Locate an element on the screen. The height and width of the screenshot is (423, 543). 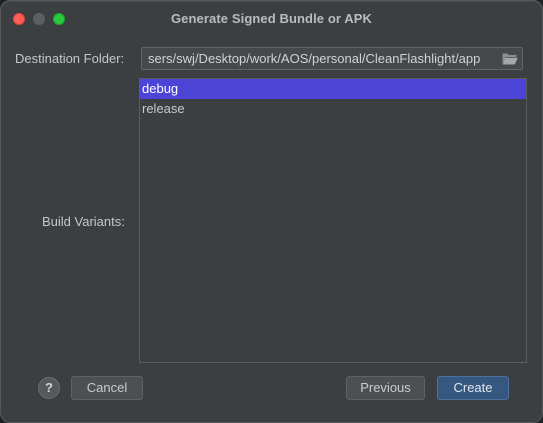
list-item-release: release is located at coordinates (333, 109).